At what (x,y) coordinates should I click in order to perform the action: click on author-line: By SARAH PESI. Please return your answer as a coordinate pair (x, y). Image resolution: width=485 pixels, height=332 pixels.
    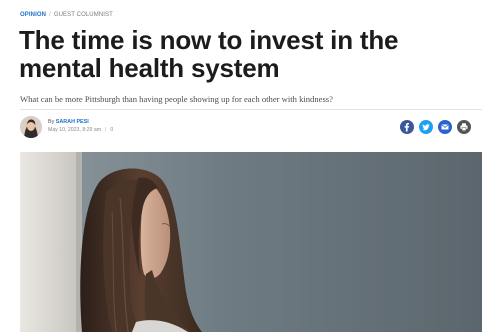
    Looking at the image, I should click on (80, 122).